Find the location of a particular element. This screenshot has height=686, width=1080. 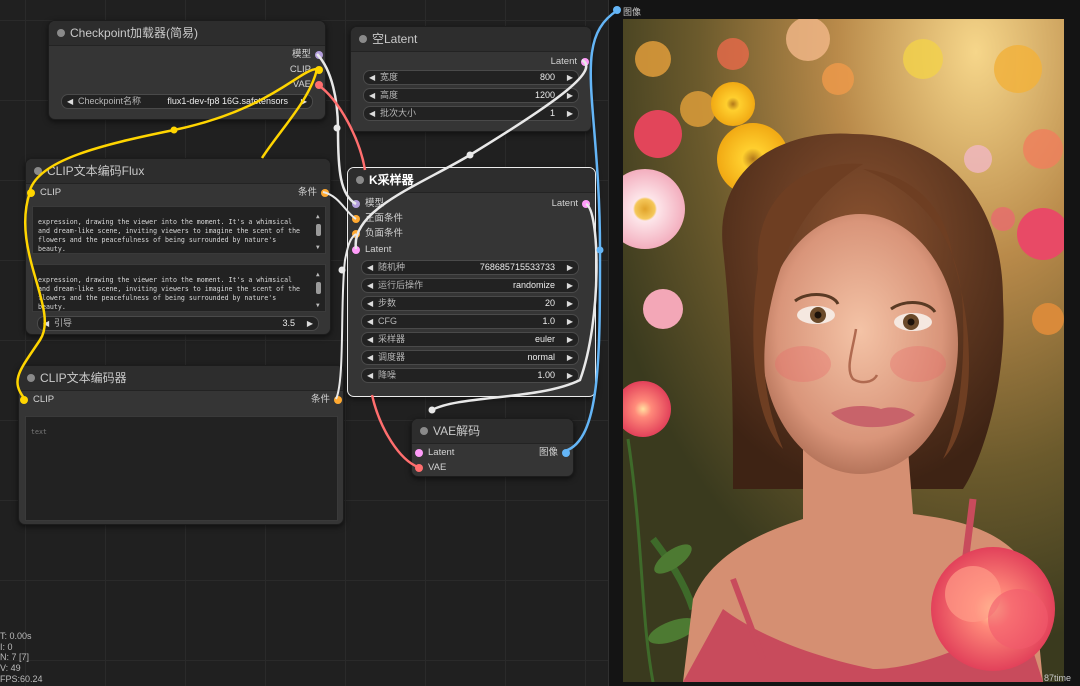

output-model: 模型 is located at coordinates (267, 55).